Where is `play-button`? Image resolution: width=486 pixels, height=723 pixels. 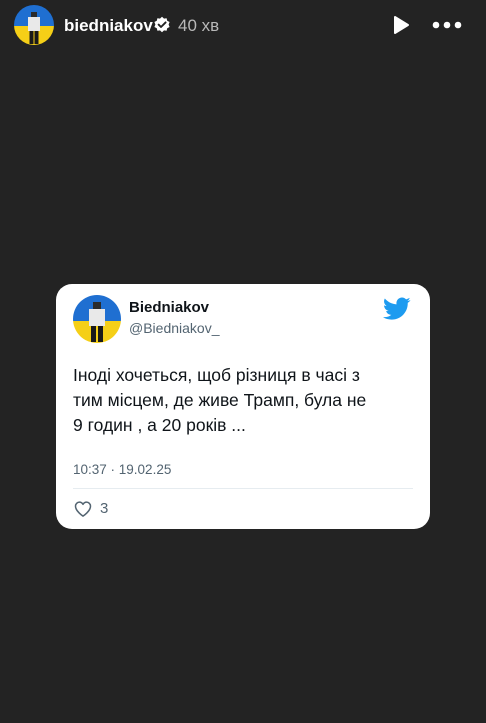
play-button is located at coordinates (401, 25).